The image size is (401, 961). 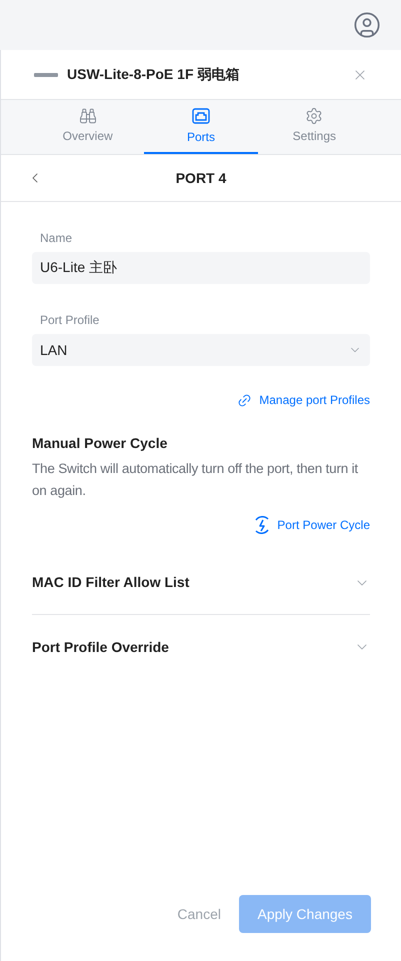 What do you see at coordinates (201, 268) in the screenshot?
I see `name-field: U6-Lite 主卧` at bounding box center [201, 268].